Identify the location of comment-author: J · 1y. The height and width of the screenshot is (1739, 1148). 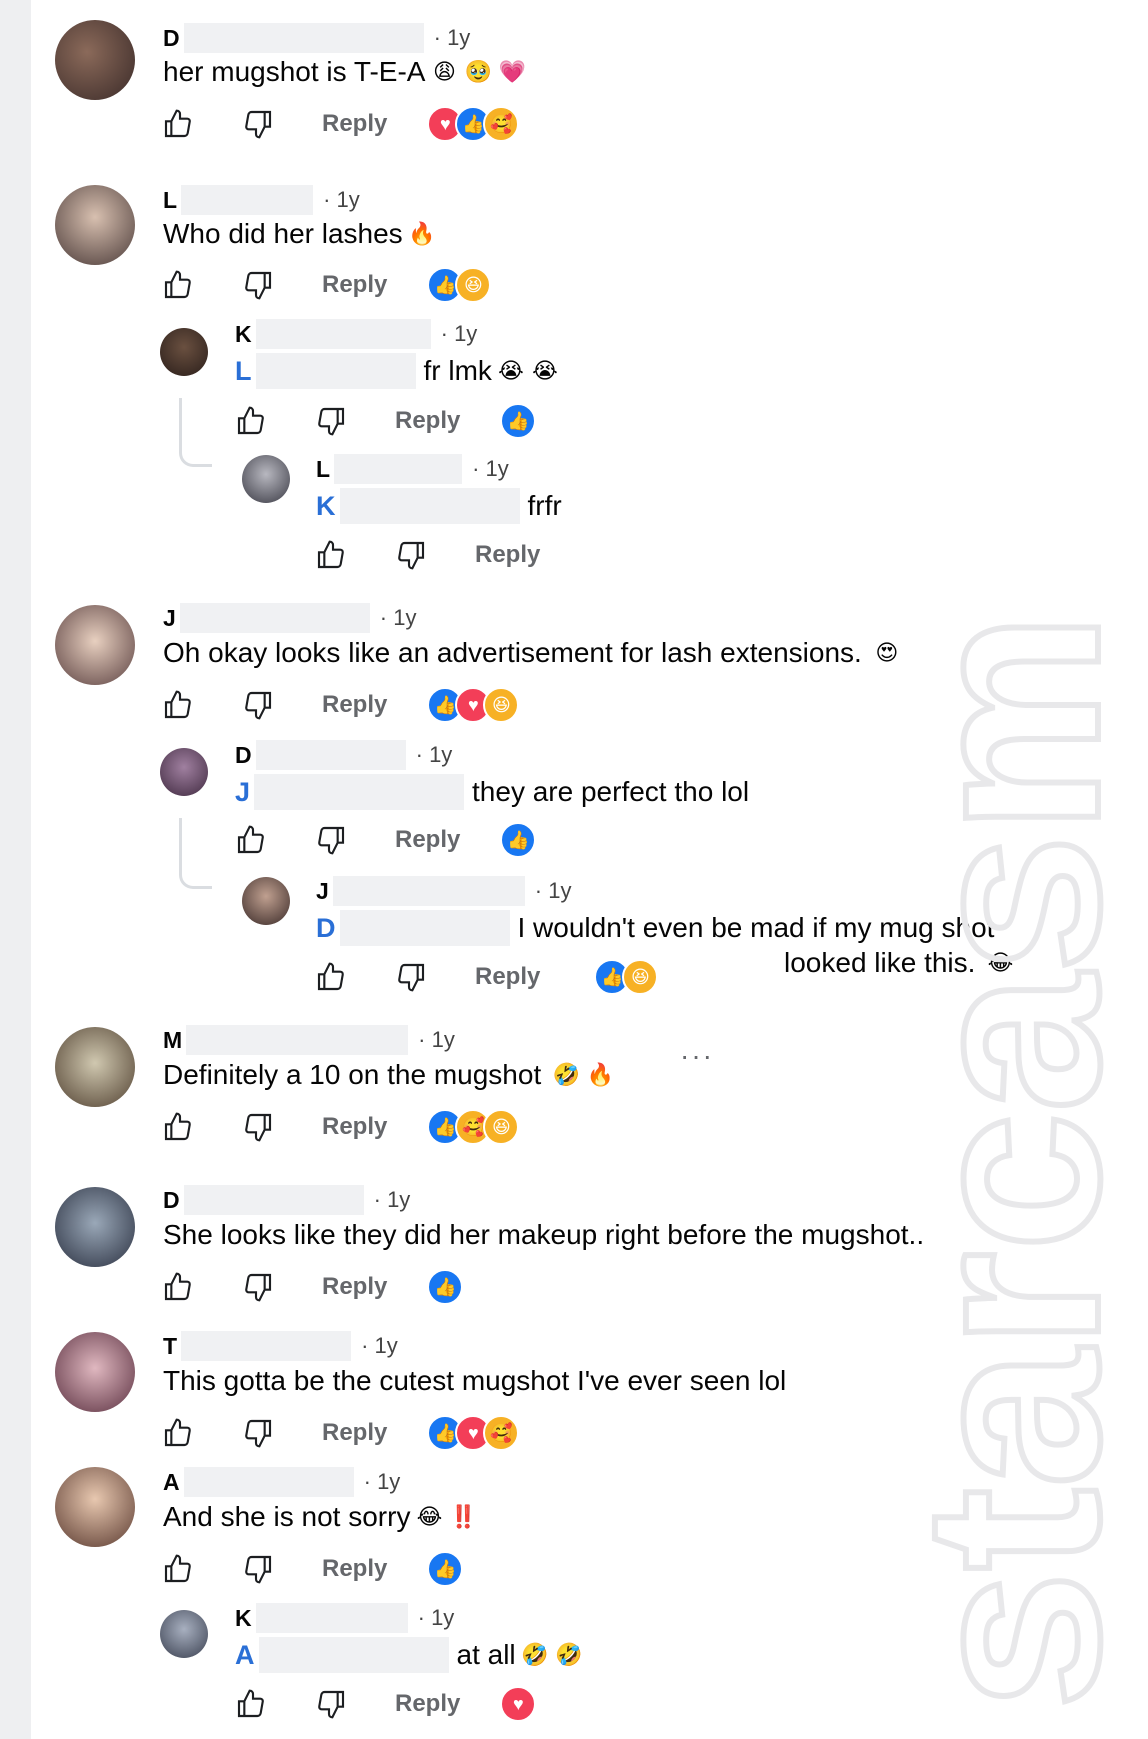
(290, 618).